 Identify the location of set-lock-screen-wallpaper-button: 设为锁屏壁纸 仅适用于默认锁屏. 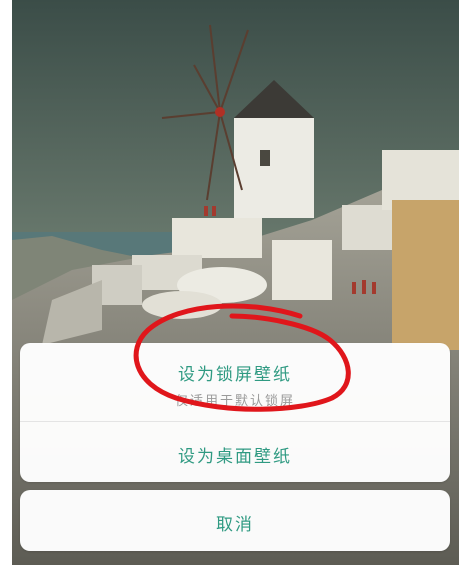
(235, 382).